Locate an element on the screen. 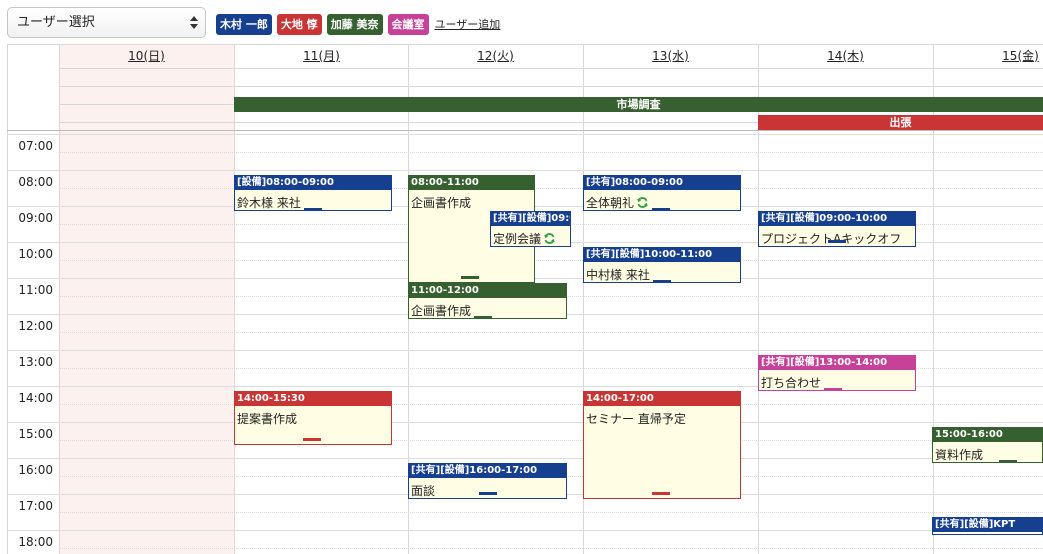 The image size is (1043, 554). event-title: 提案書作成 is located at coordinates (267, 419).